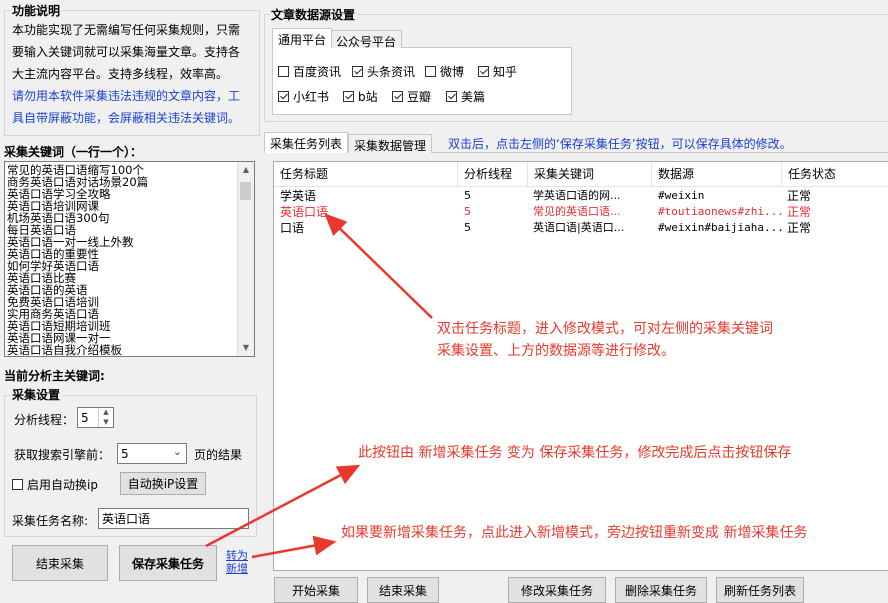  What do you see at coordinates (173, 518) in the screenshot?
I see `task-name-input` at bounding box center [173, 518].